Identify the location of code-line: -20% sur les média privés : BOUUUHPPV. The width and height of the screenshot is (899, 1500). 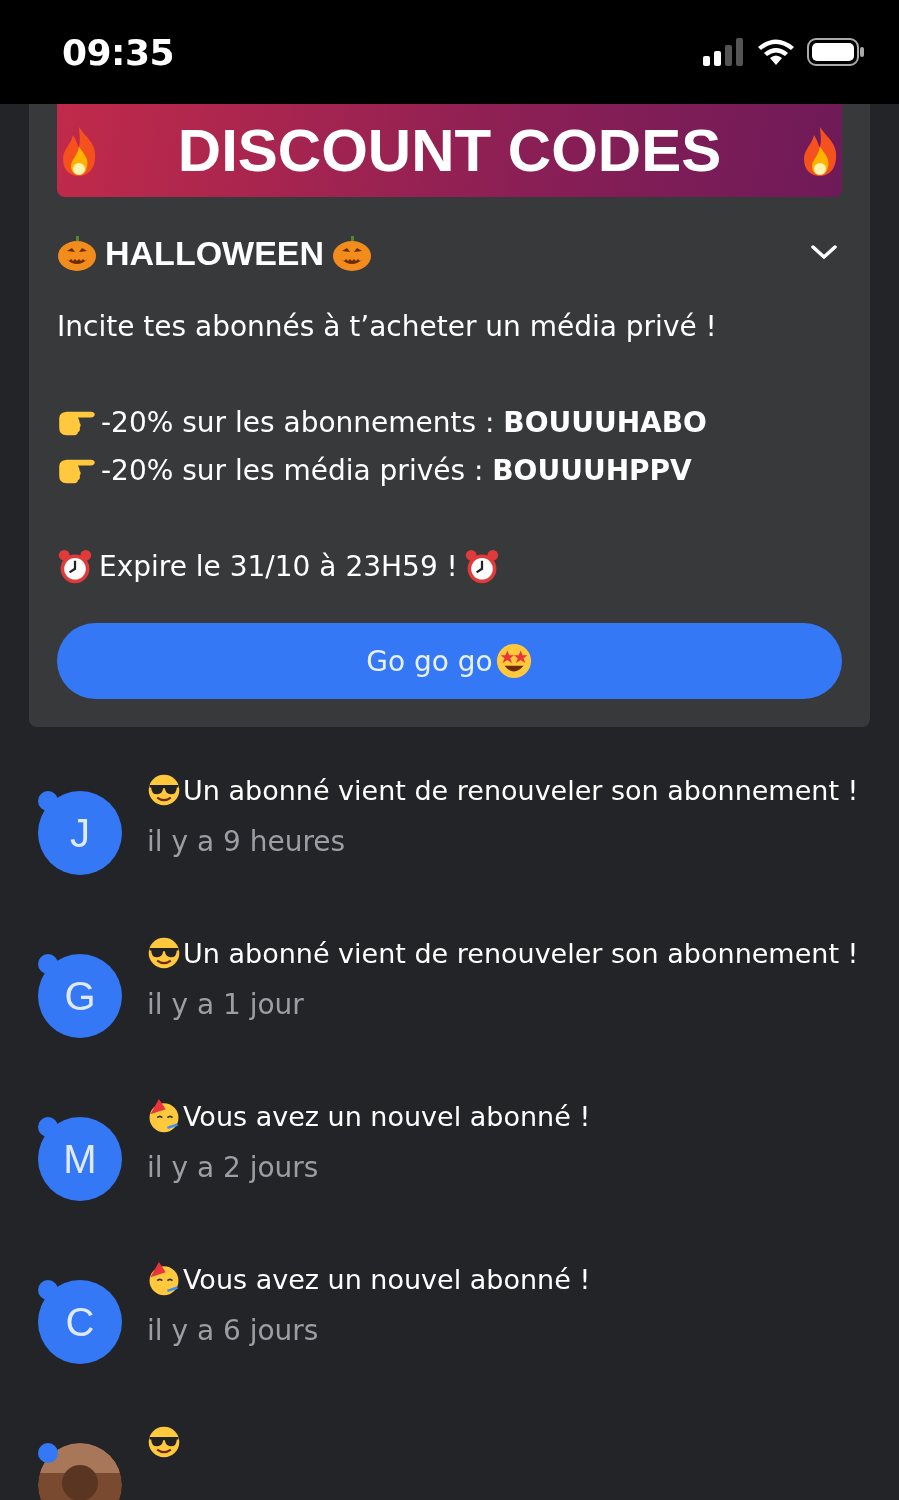
(396, 471).